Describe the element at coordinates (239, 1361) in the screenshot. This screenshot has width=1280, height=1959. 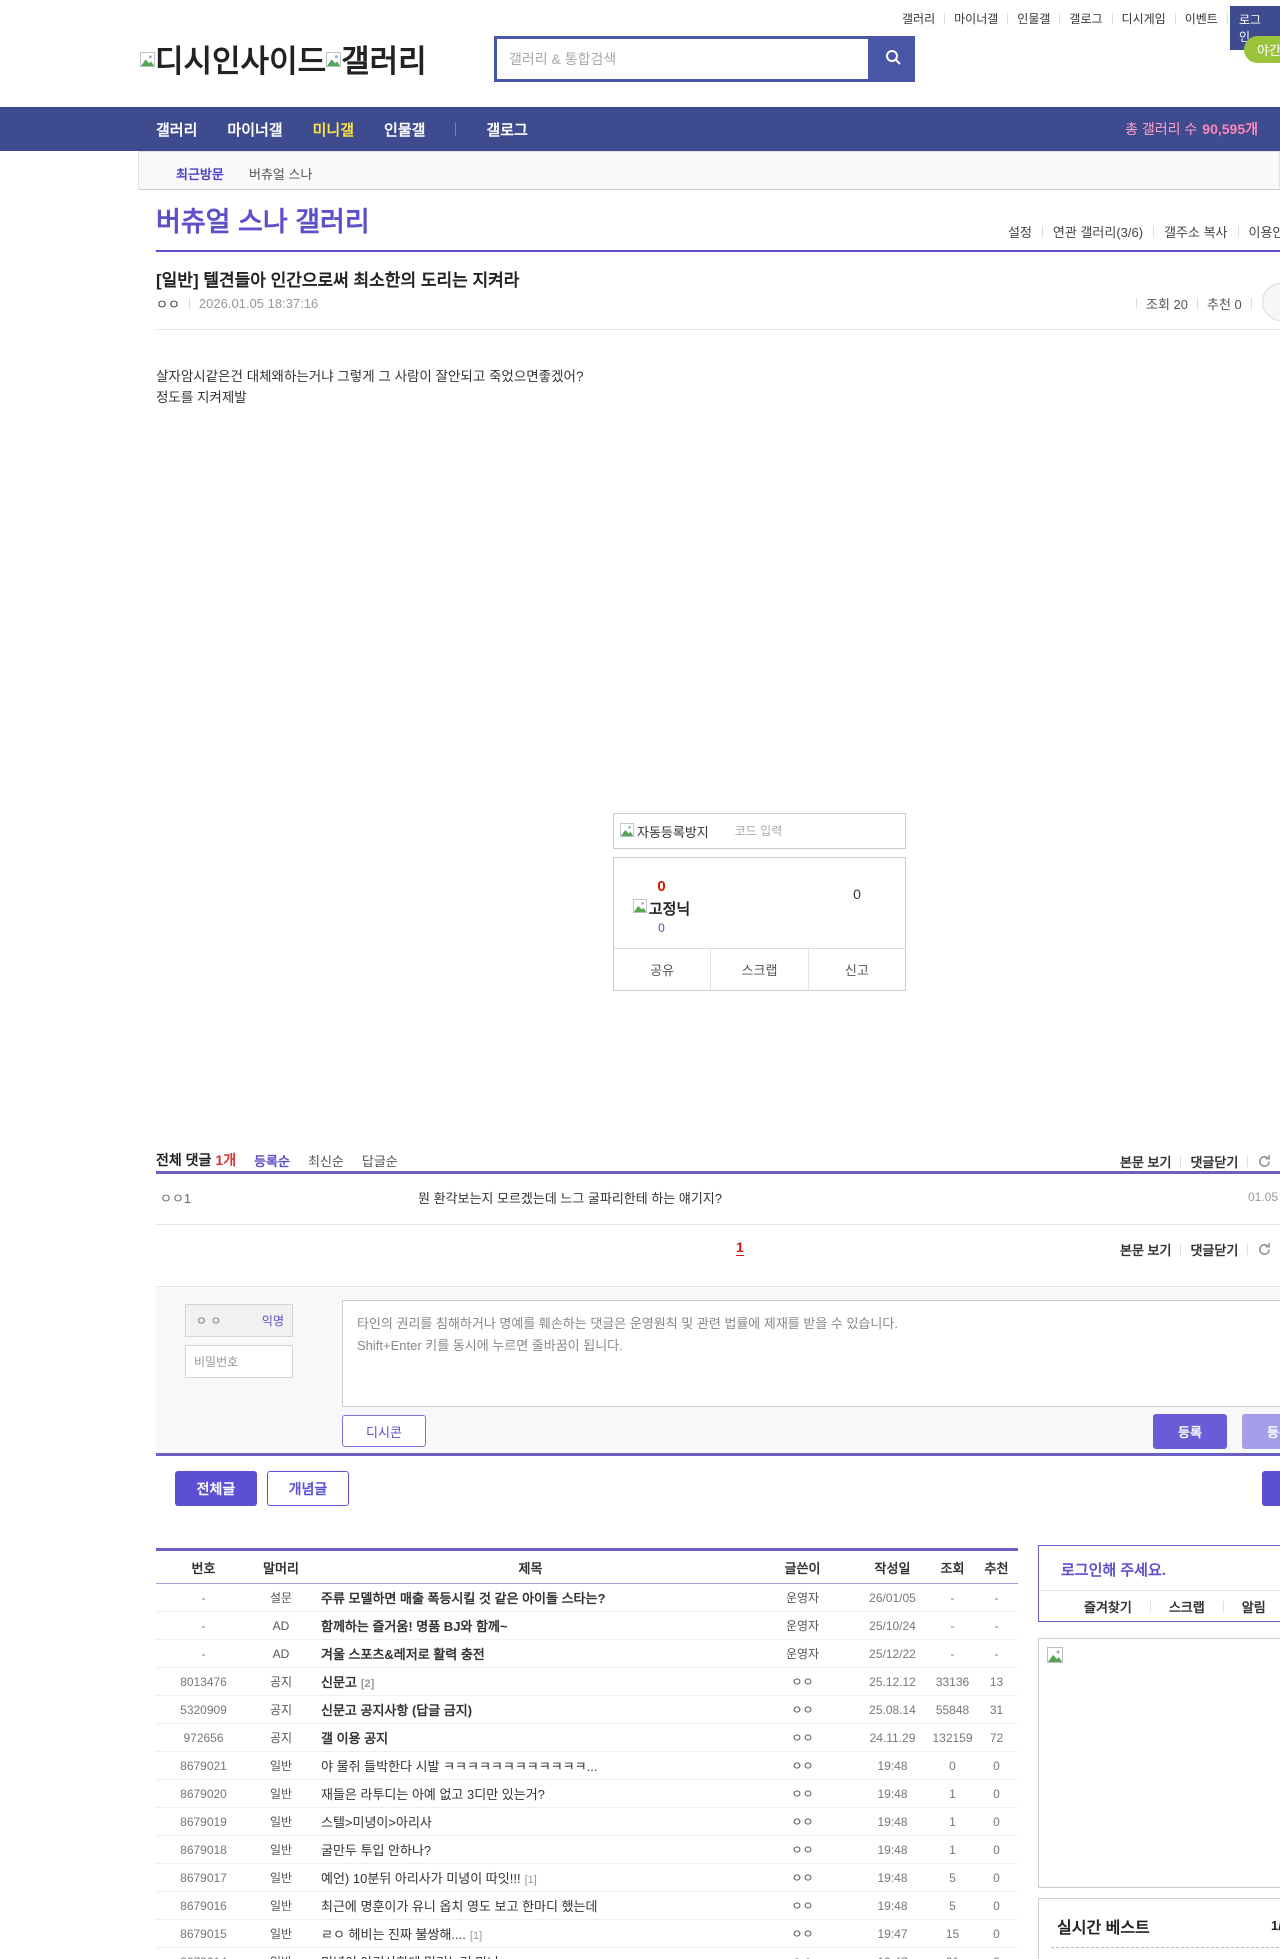
I see `password-input` at that location.